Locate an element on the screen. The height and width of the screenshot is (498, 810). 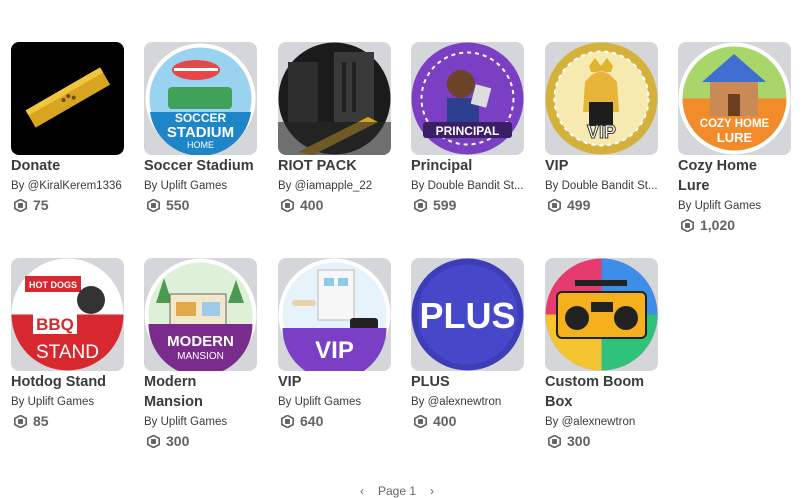
price-value: 550 is located at coordinates (178, 205).